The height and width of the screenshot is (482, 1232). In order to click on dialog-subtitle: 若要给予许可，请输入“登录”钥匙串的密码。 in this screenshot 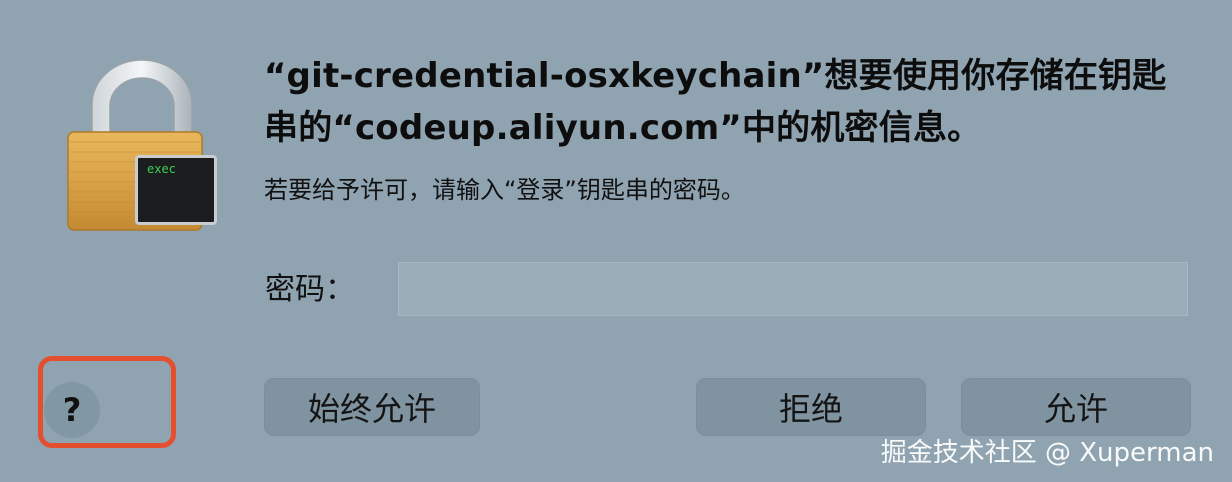, I will do `click(504, 190)`.